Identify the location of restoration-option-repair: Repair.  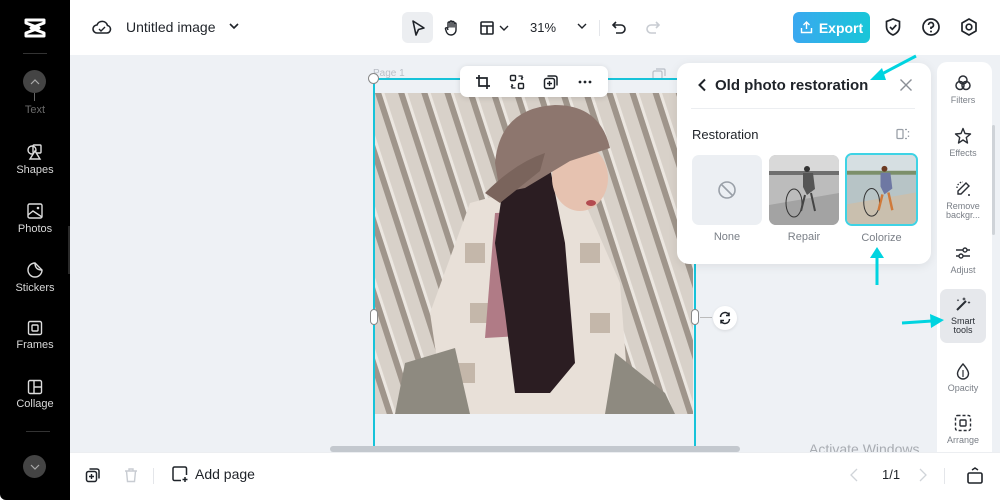
(804, 199).